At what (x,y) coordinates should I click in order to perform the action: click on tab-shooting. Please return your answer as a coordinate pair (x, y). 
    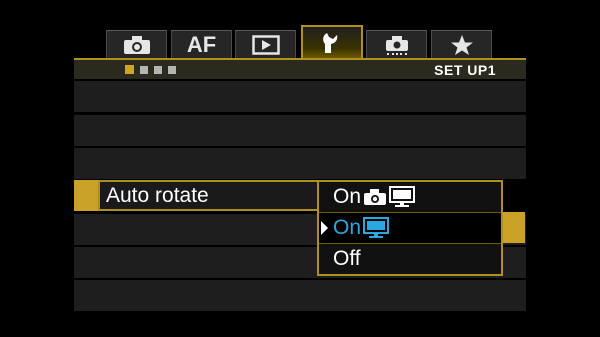
    Looking at the image, I should click on (136, 44).